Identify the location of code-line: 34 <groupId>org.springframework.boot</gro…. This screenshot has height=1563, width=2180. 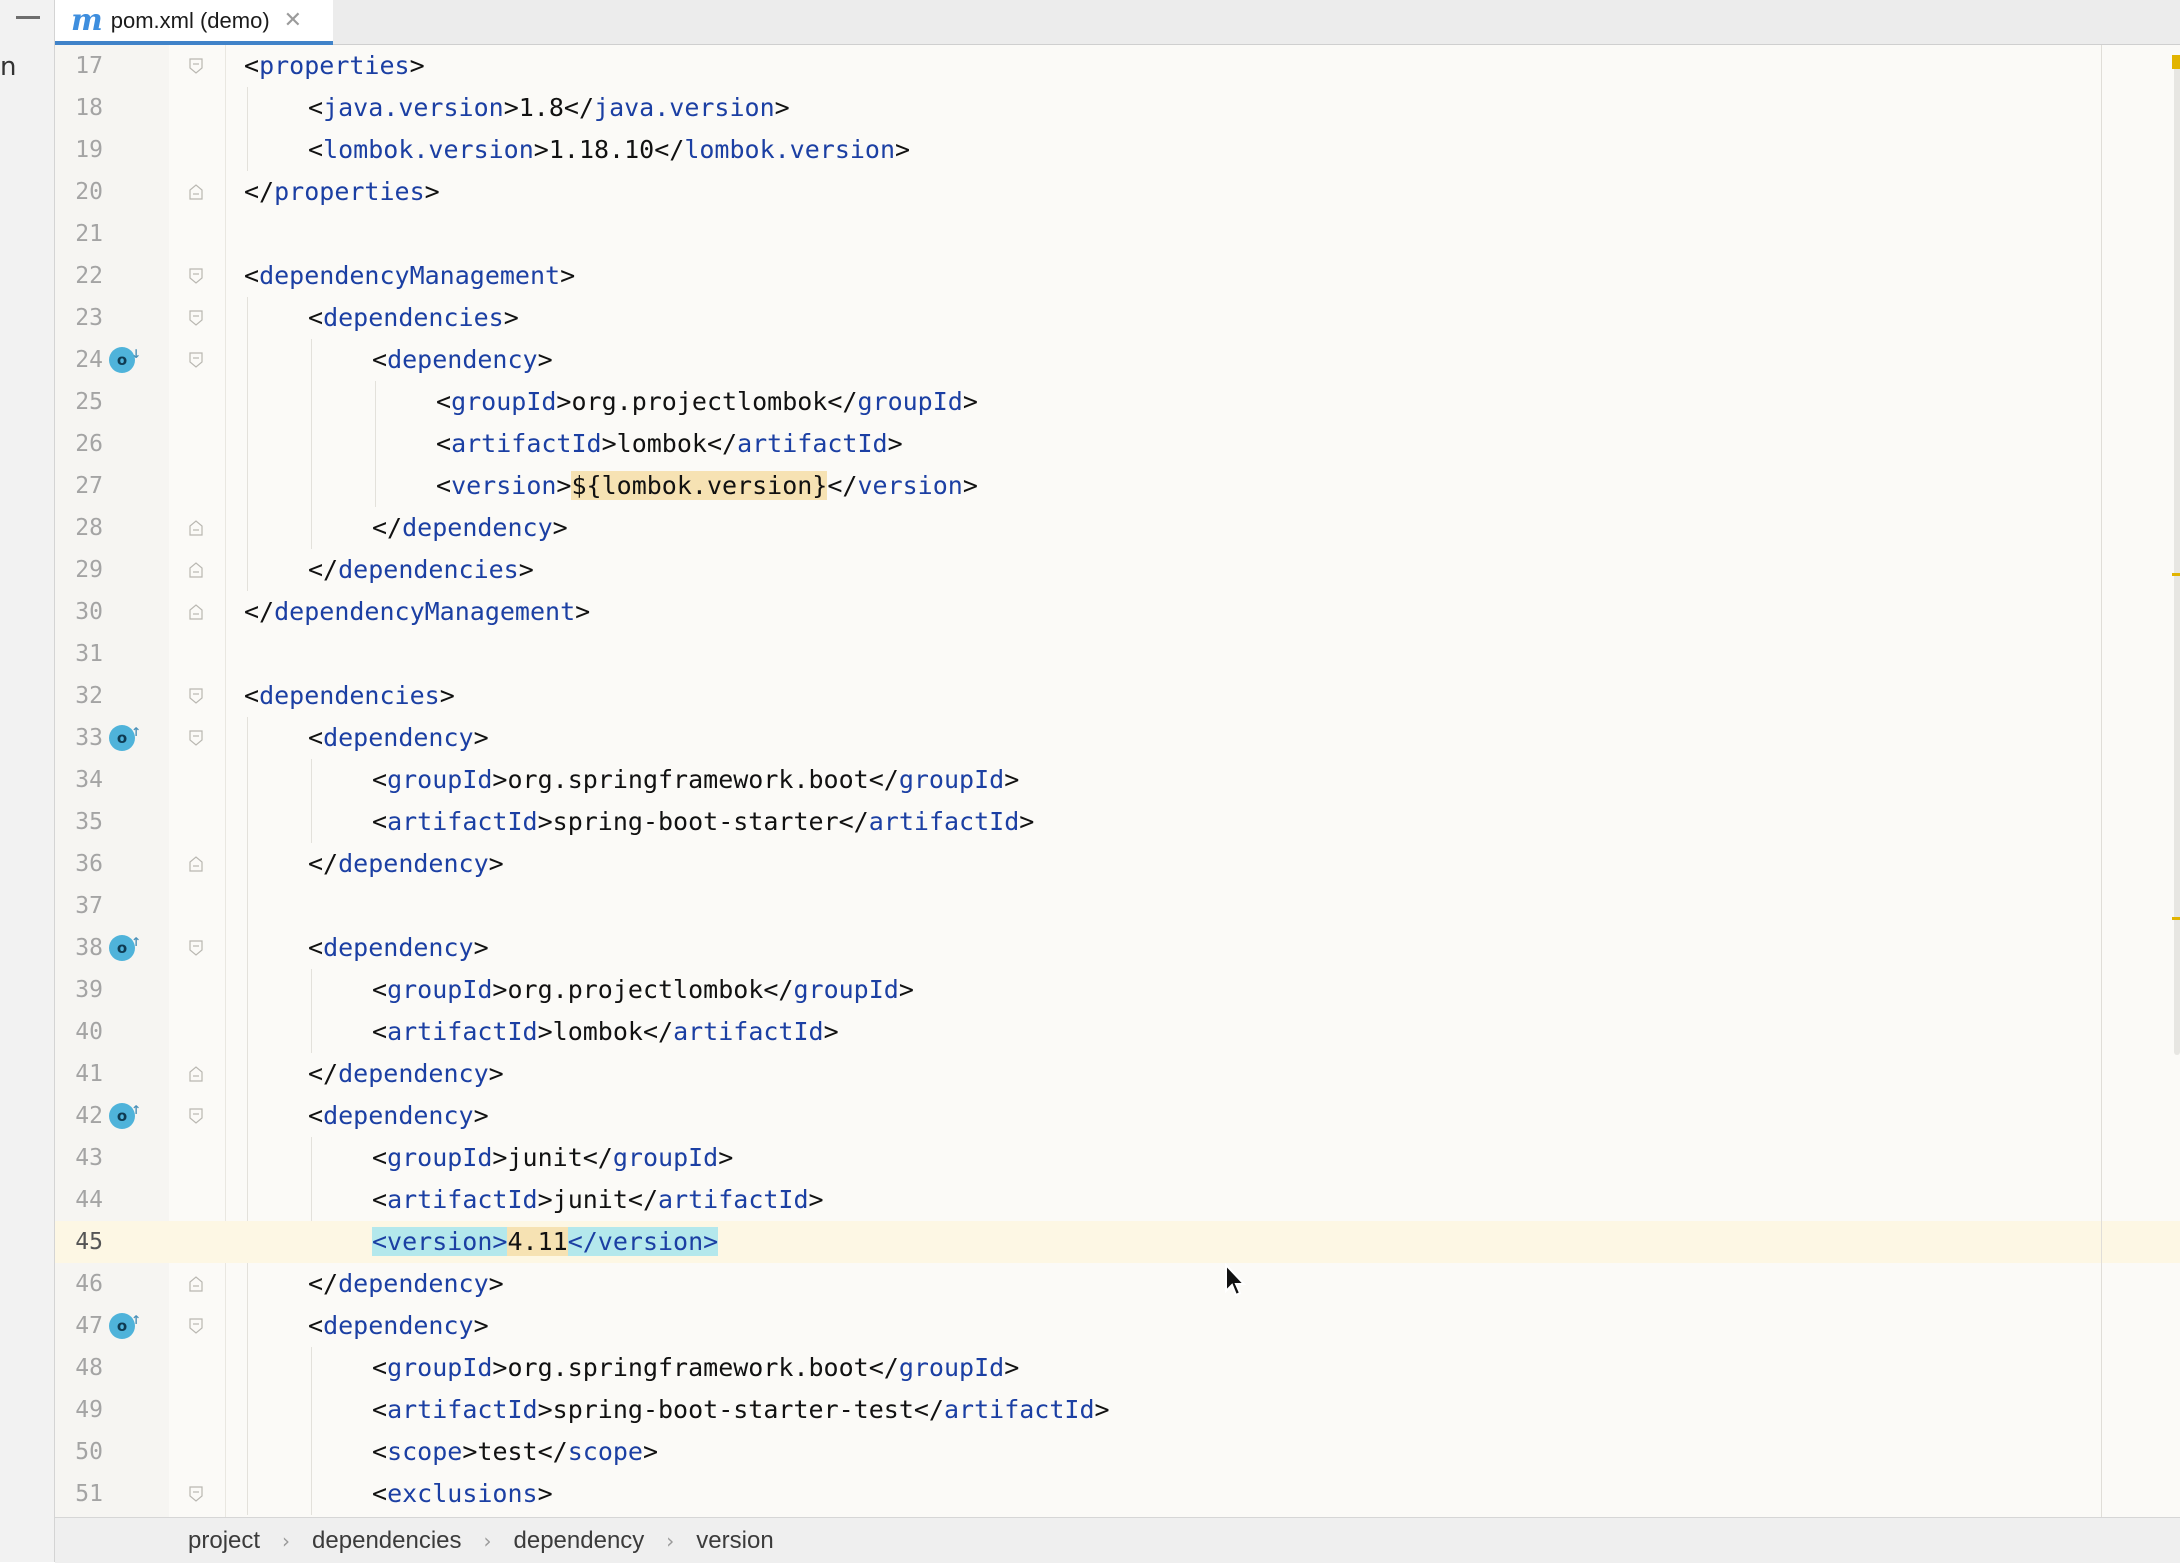
(1117, 780).